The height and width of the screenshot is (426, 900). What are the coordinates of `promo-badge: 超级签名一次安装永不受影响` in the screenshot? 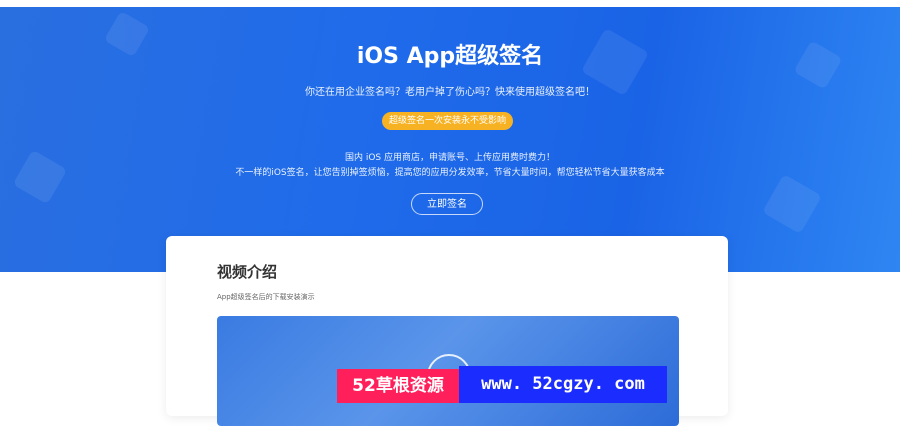 It's located at (447, 121).